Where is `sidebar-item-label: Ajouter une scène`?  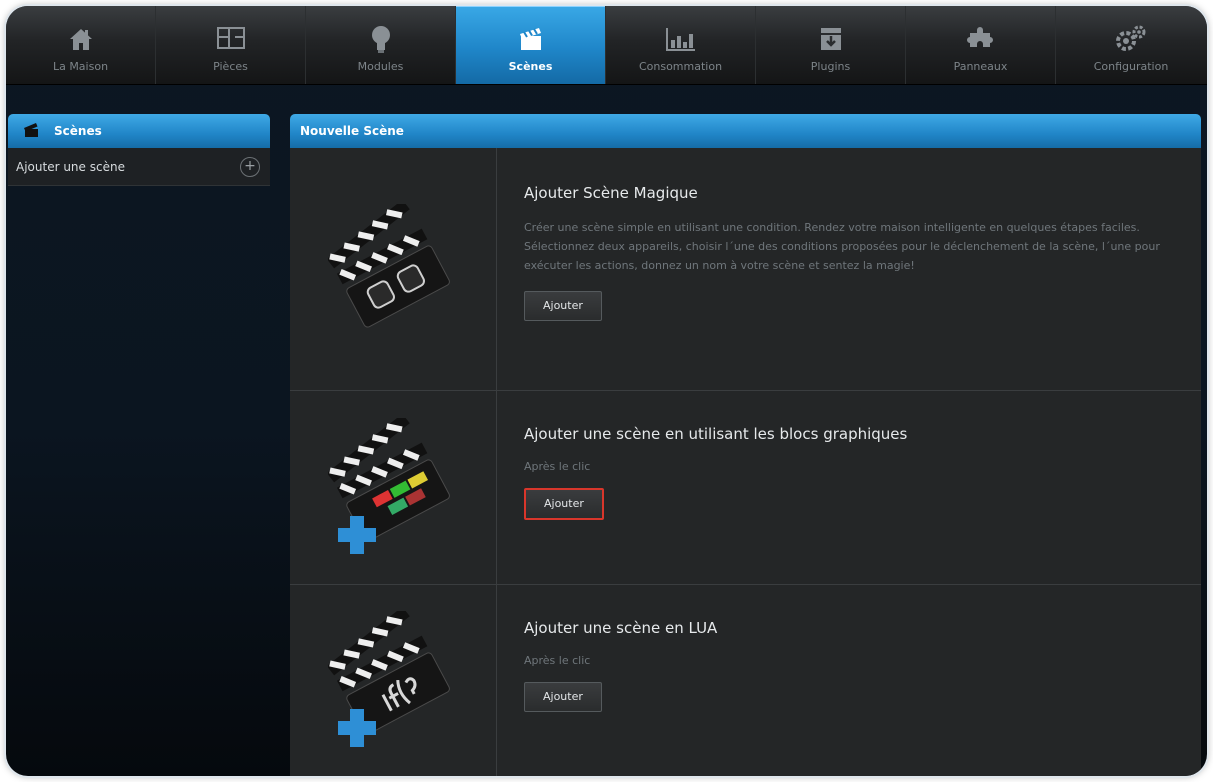 sidebar-item-label: Ajouter une scène is located at coordinates (70, 166).